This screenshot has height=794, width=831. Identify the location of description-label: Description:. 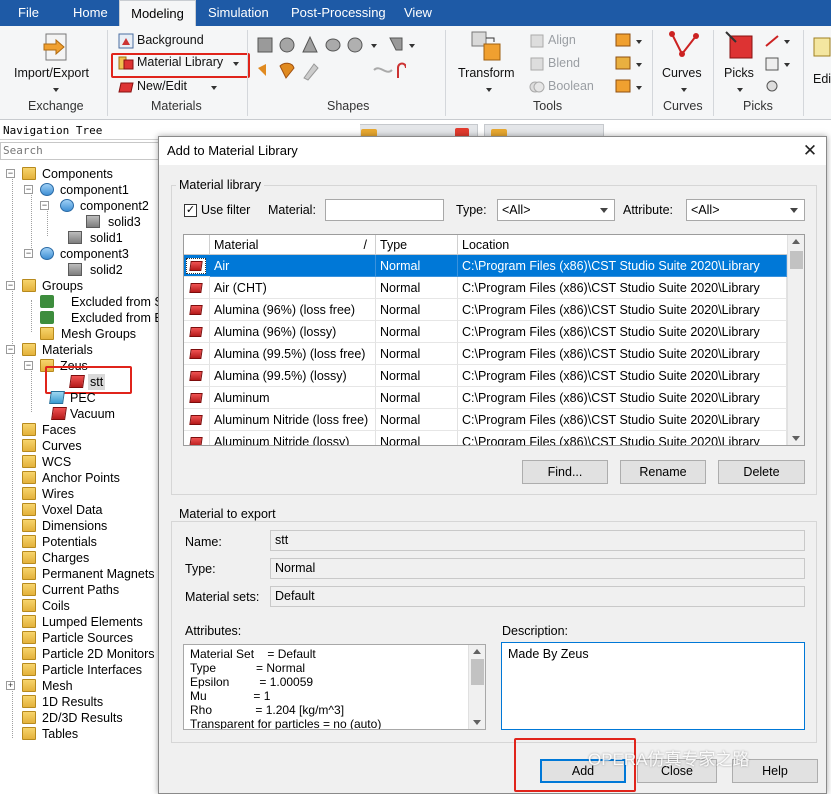
(535, 631).